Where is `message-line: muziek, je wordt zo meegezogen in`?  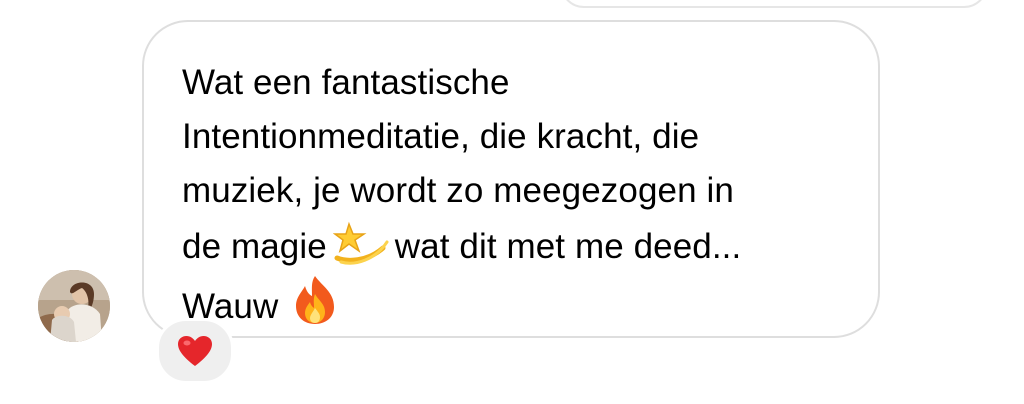 message-line: muziek, je wordt zo meegezogen in is located at coordinates (458, 190).